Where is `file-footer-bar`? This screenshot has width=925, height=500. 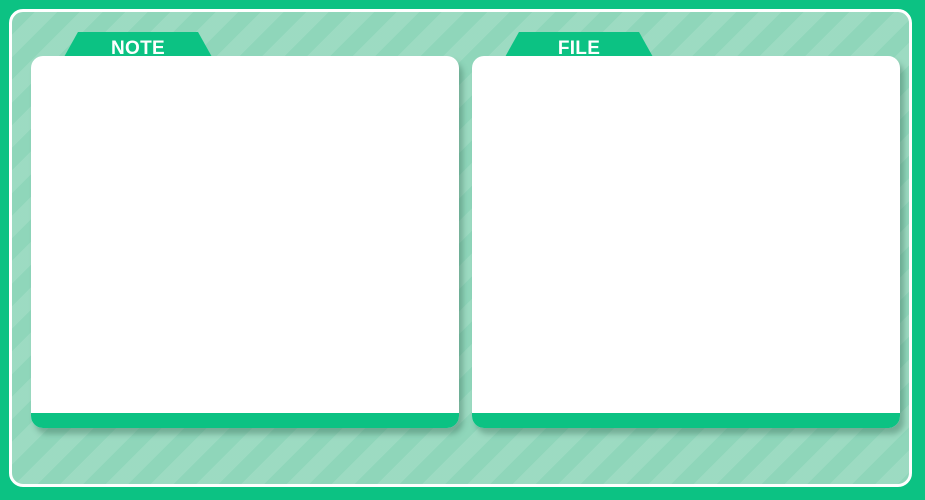
file-footer-bar is located at coordinates (686, 420).